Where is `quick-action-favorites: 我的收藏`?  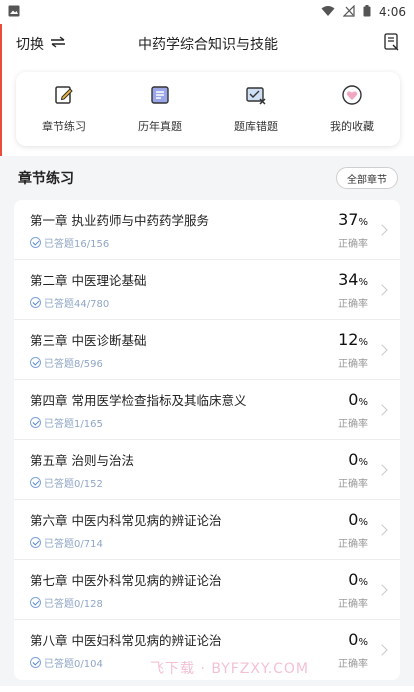
quick-action-favorites: 我的收藏 is located at coordinates (352, 109).